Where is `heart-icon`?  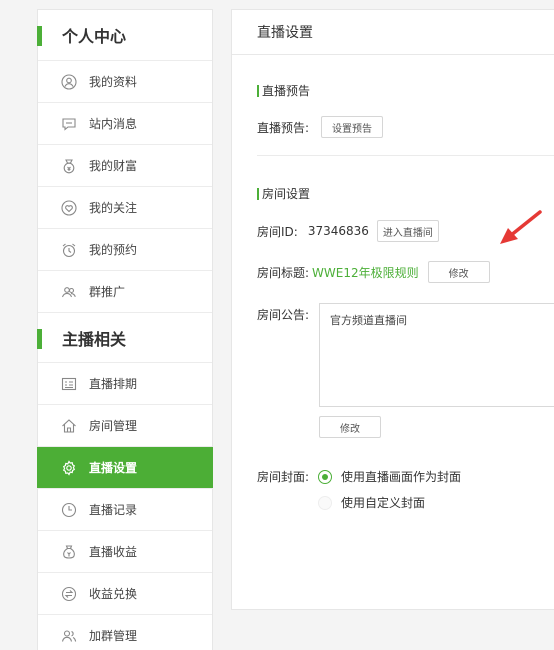
heart-icon is located at coordinates (69, 207).